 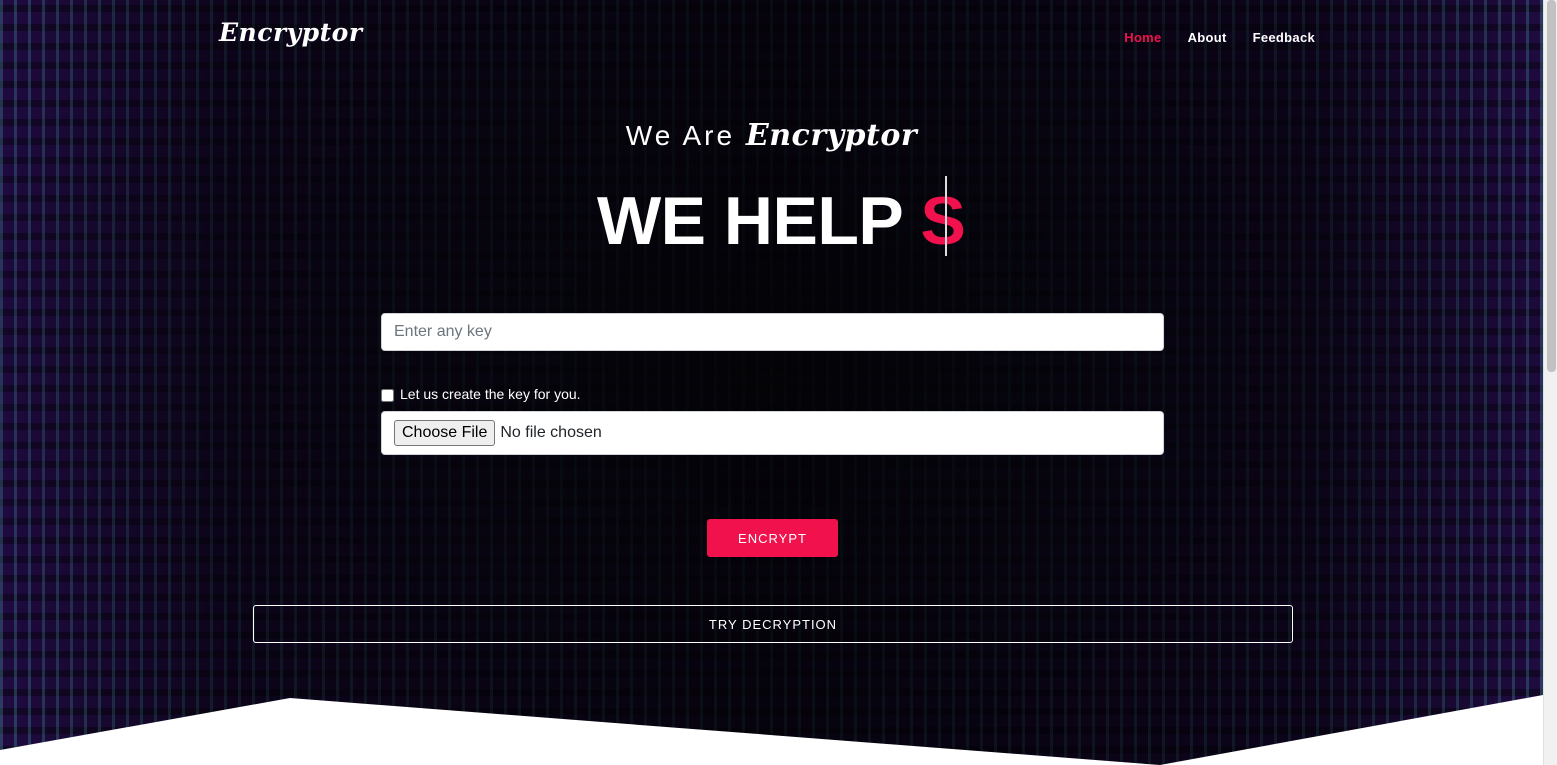 I want to click on page-scrollbar, so click(x=1550, y=382).